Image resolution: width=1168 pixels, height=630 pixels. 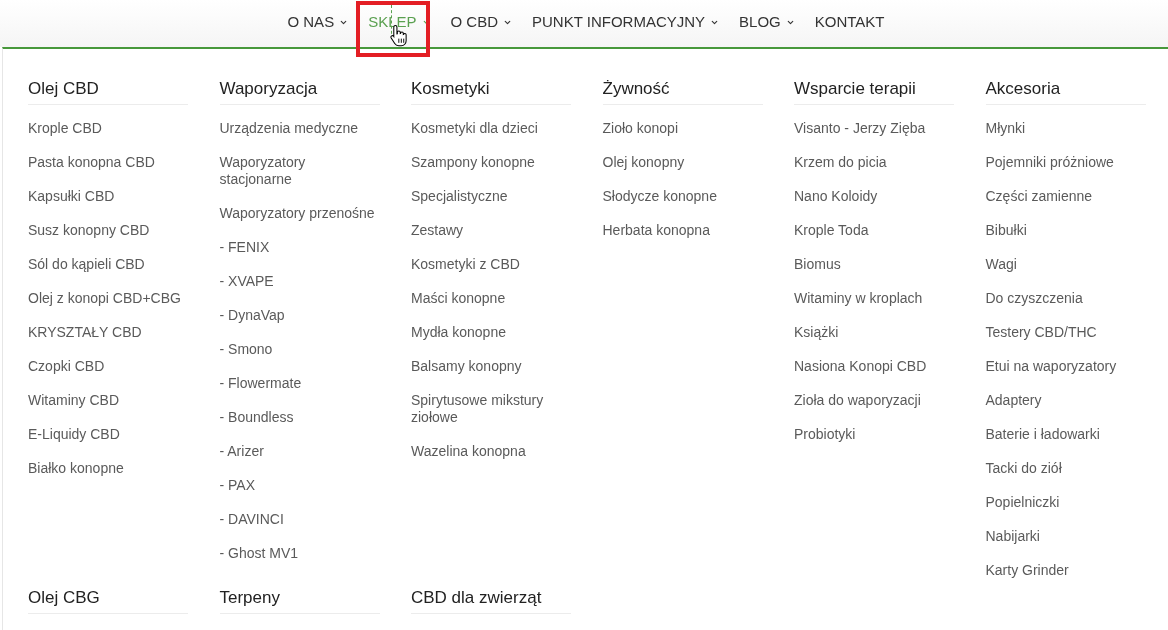 What do you see at coordinates (108, 264) in the screenshot?
I see `menu-link: Sól do kąpieli CBD` at bounding box center [108, 264].